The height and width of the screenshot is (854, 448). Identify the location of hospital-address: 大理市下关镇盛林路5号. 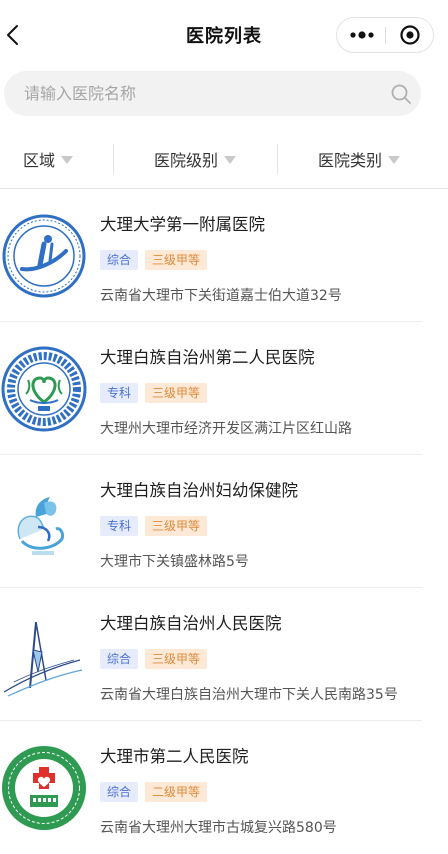
(174, 562).